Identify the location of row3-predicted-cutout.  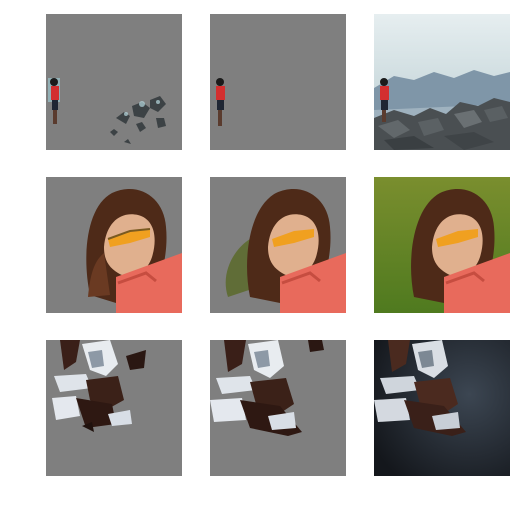
(114, 408).